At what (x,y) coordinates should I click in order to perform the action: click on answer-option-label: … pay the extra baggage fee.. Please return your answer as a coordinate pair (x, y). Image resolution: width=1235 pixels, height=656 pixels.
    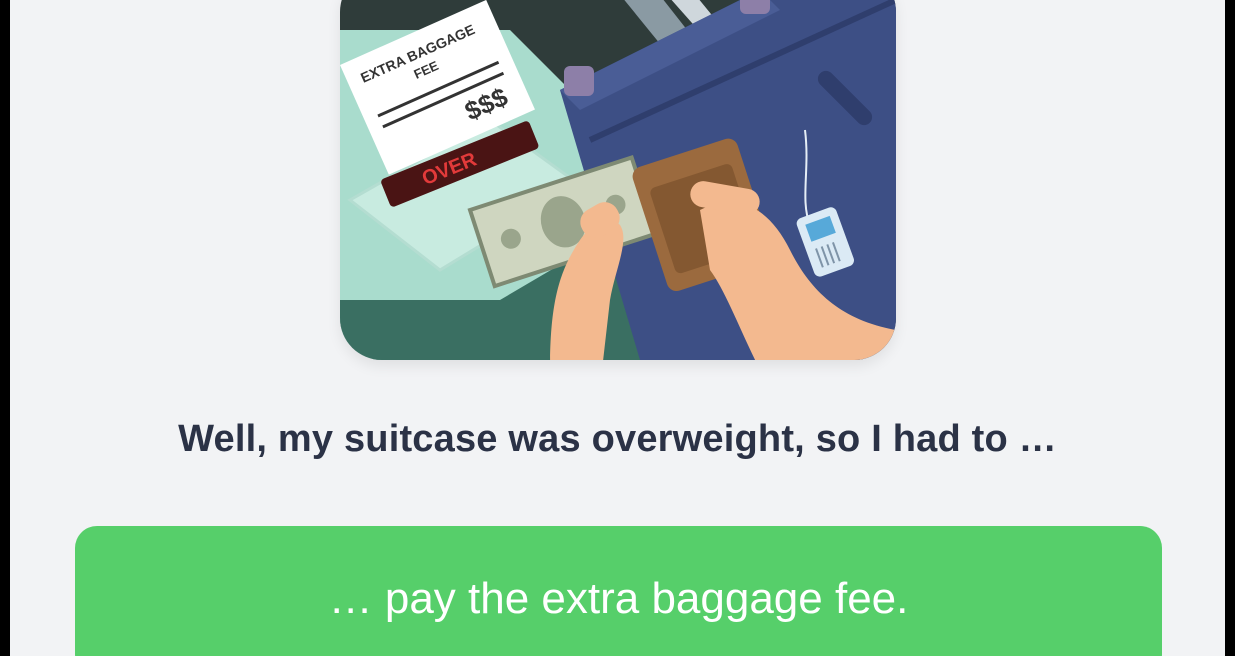
    Looking at the image, I should click on (618, 598).